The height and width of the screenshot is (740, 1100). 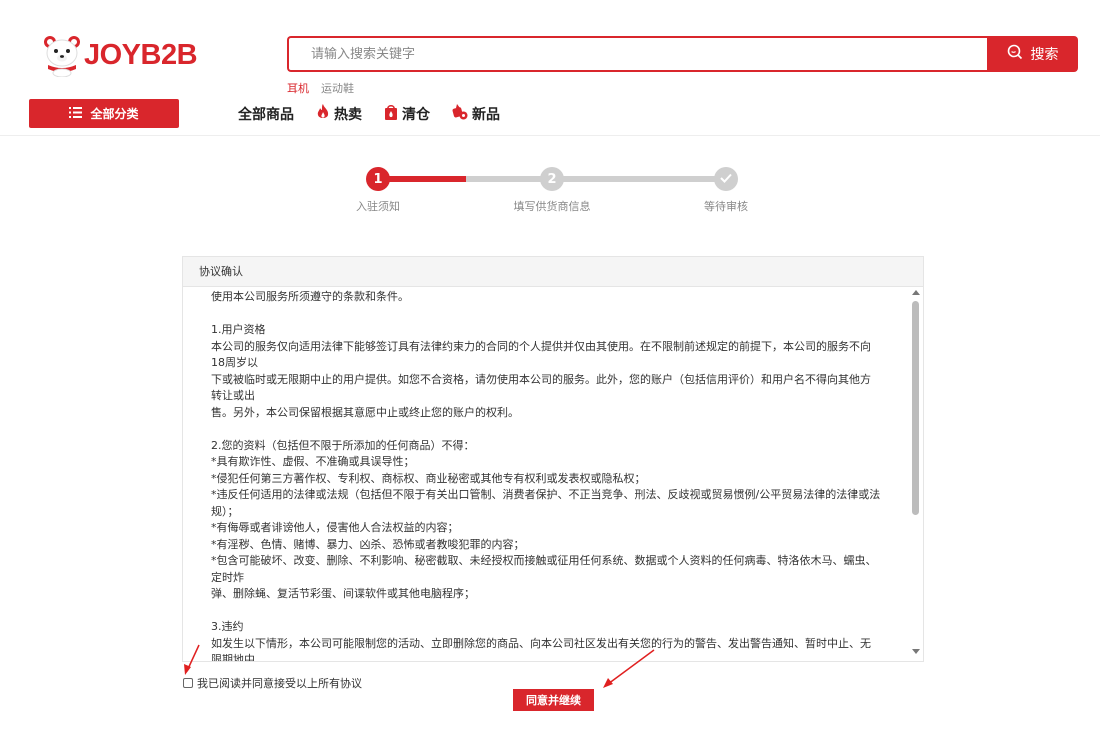 I want to click on all-categories-label: 全部分类, so click(x=114, y=114).